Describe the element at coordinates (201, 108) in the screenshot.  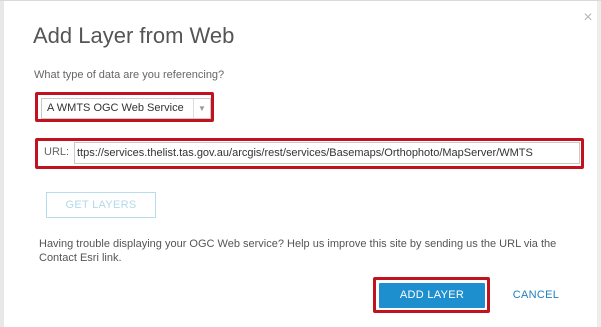
I see `chevron-down-icon: ▼` at that location.